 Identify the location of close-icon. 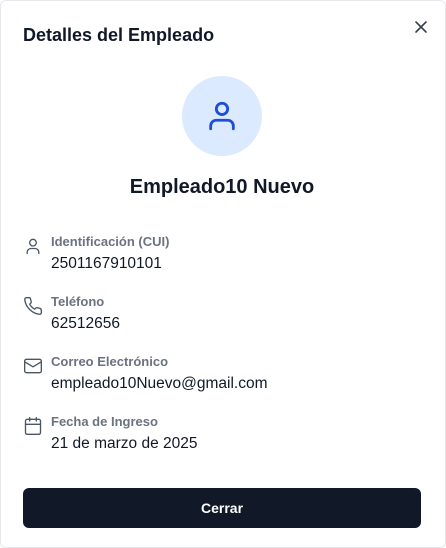
(421, 27).